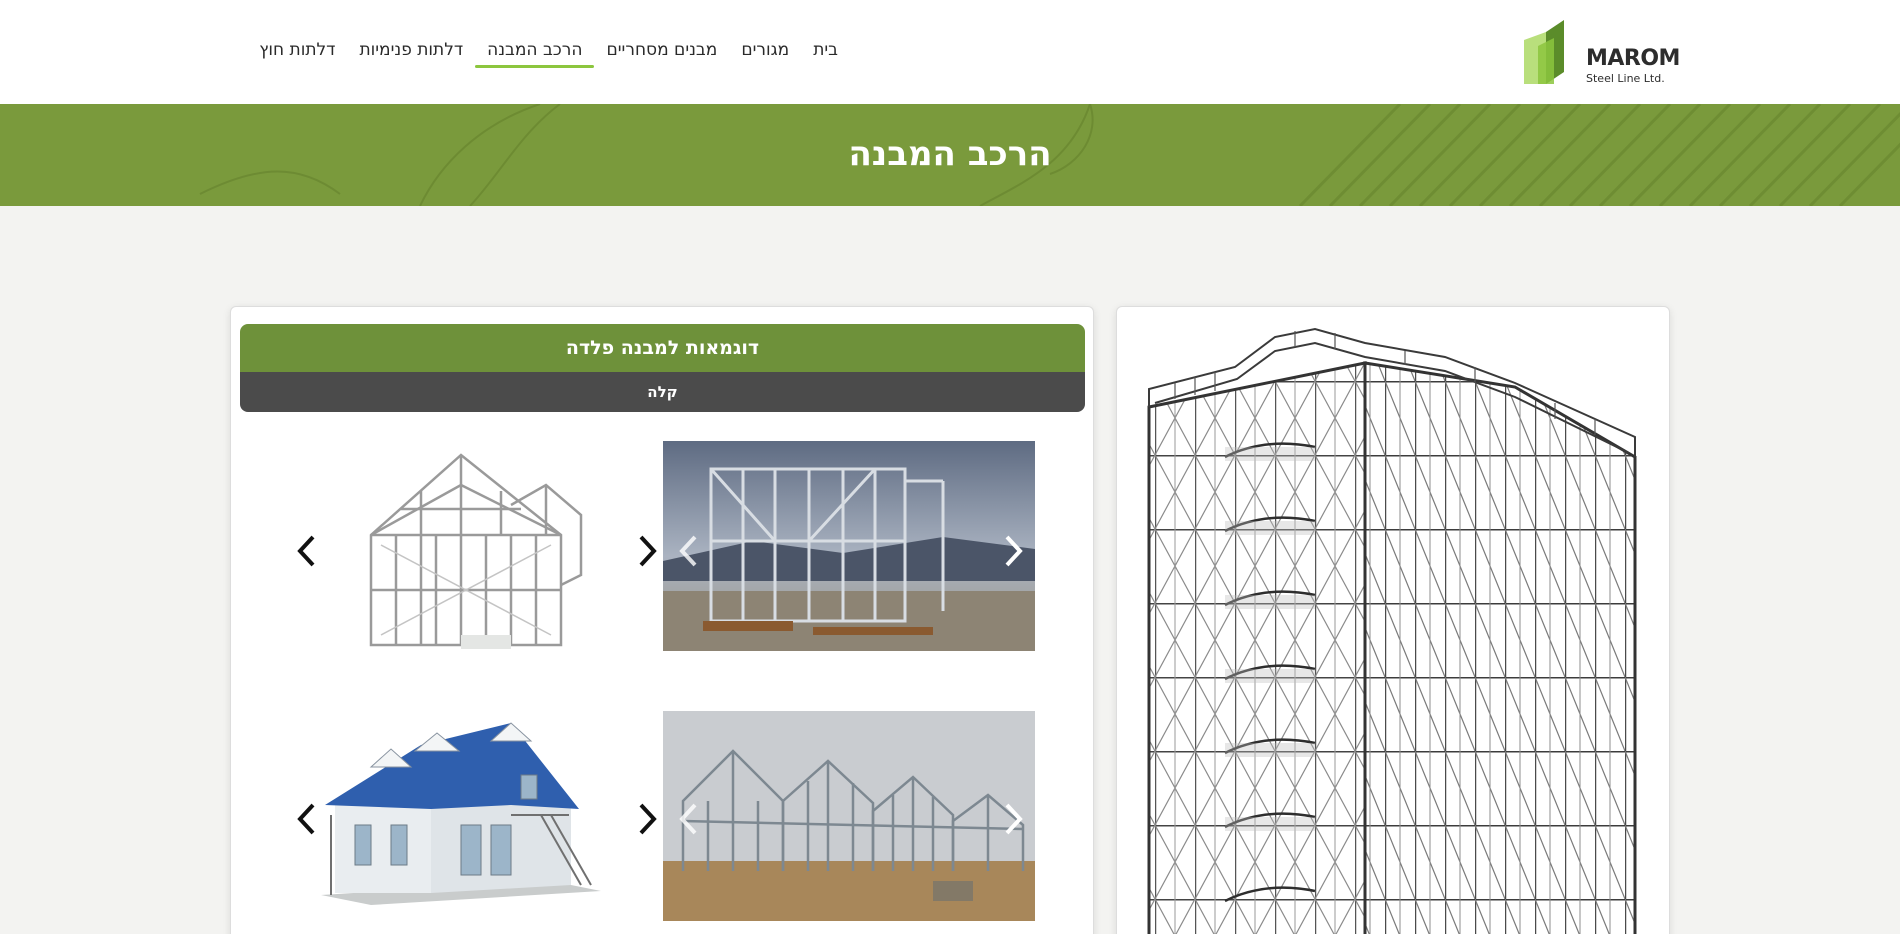 This screenshot has height=934, width=1900. I want to click on nav-item-structure: הרכב המבנה, so click(535, 53).